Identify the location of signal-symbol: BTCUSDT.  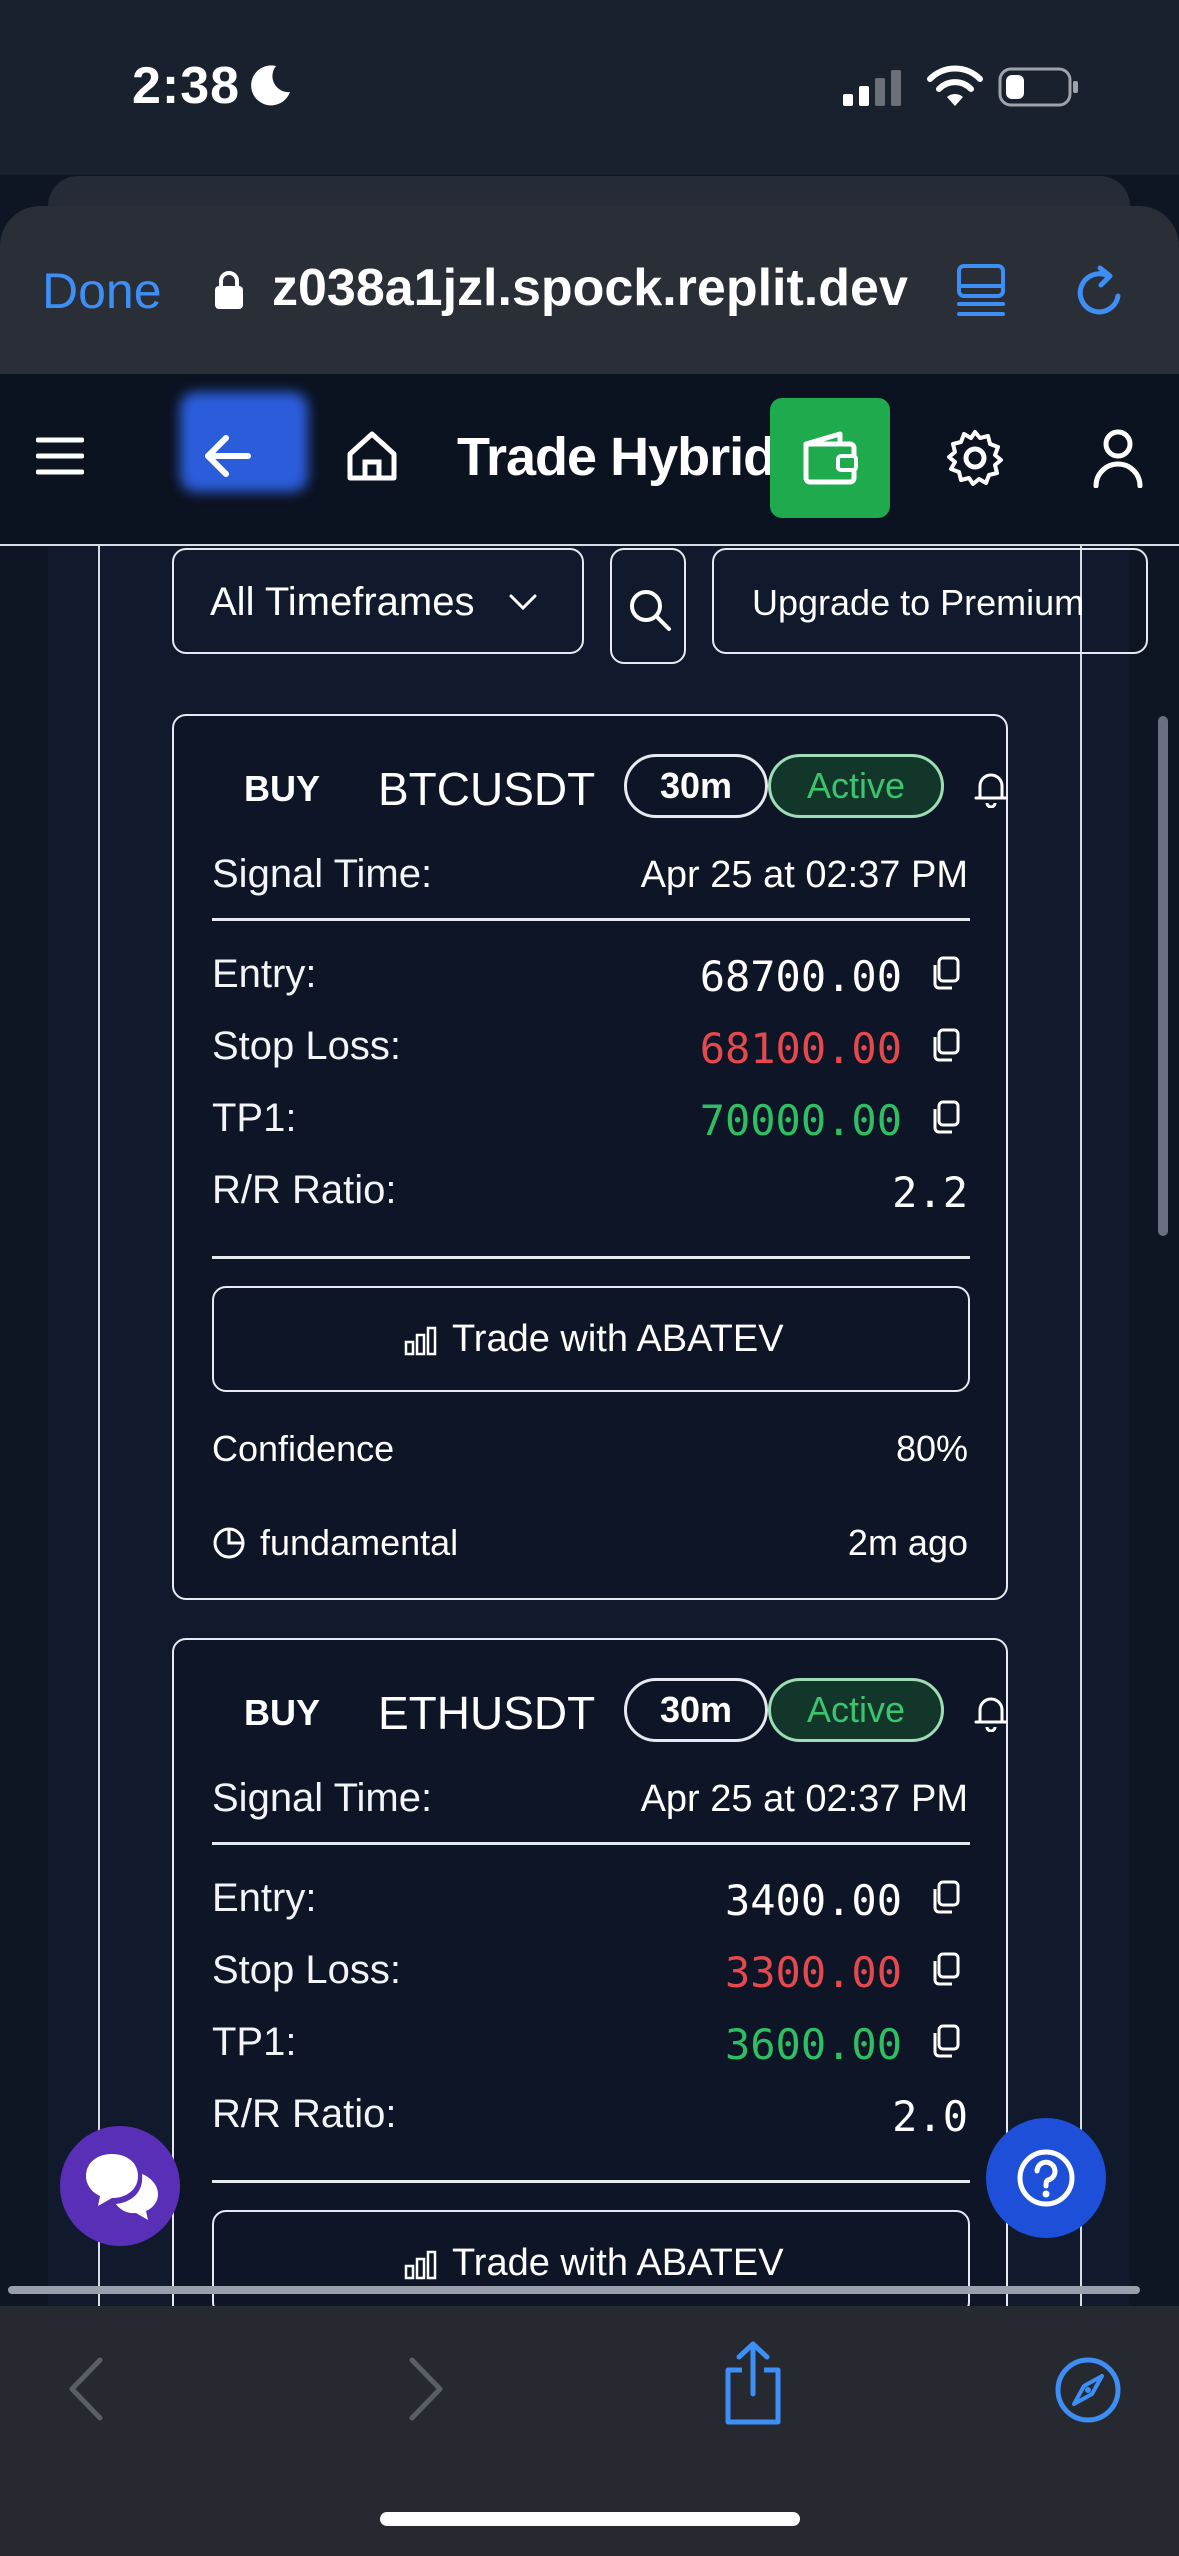
(487, 789).